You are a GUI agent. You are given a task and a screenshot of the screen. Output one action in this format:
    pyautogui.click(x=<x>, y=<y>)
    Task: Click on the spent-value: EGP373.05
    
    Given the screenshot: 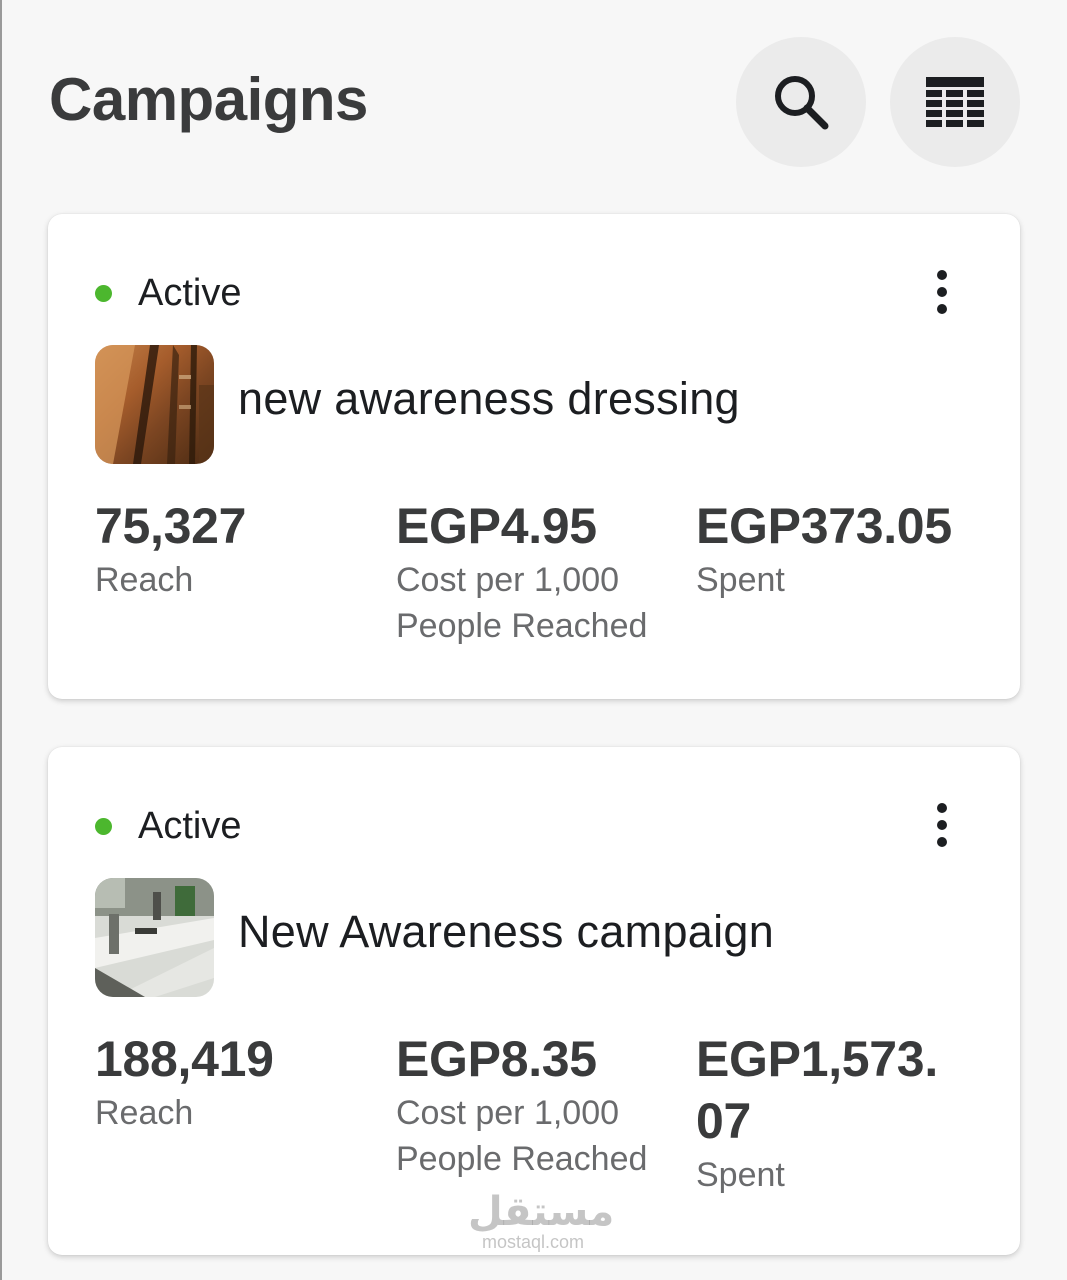 What is the action you would take?
    pyautogui.click(x=824, y=526)
    